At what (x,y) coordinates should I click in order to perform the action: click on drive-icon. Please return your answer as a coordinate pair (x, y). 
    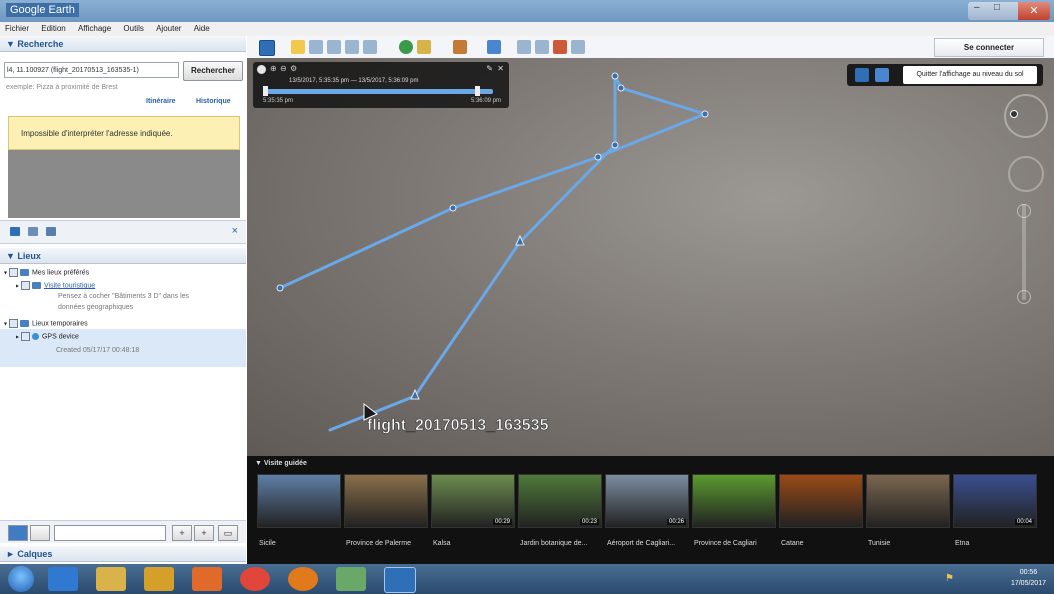
    Looking at the image, I should click on (159, 579).